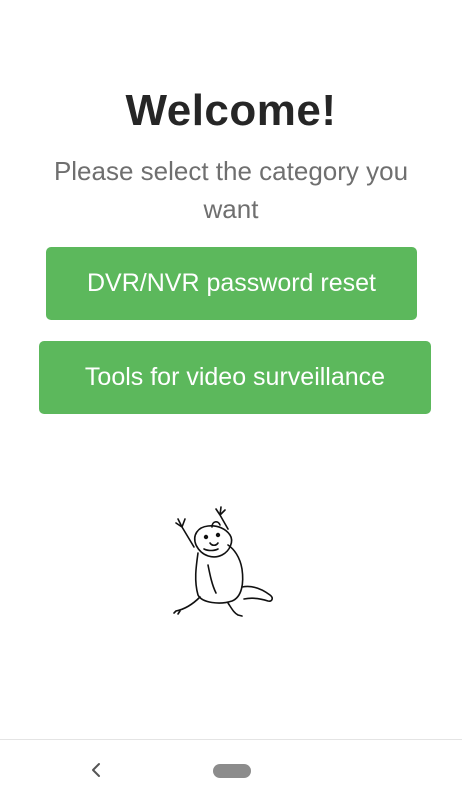 The image size is (462, 800). I want to click on system-navigation-bar, so click(231, 769).